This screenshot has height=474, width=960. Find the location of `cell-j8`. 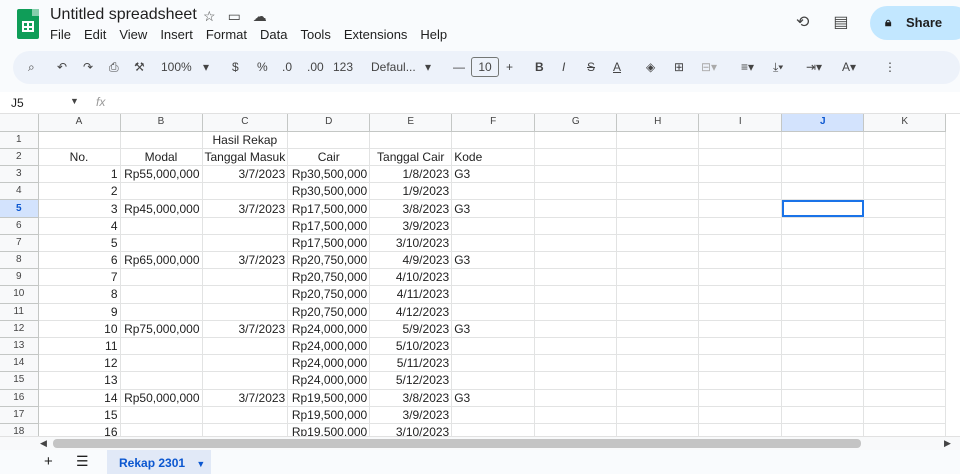

cell-j8 is located at coordinates (823, 260).